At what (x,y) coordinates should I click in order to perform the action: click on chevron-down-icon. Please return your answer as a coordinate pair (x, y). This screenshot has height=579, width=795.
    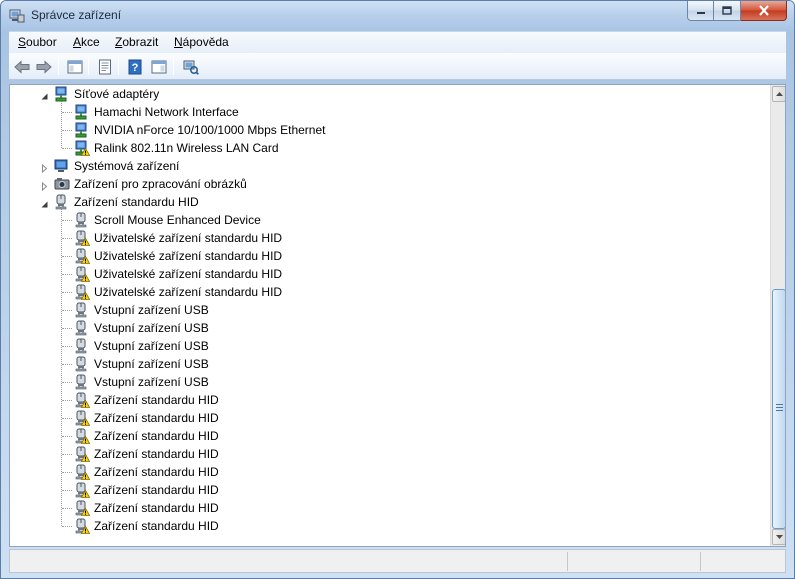
    Looking at the image, I should click on (779, 537).